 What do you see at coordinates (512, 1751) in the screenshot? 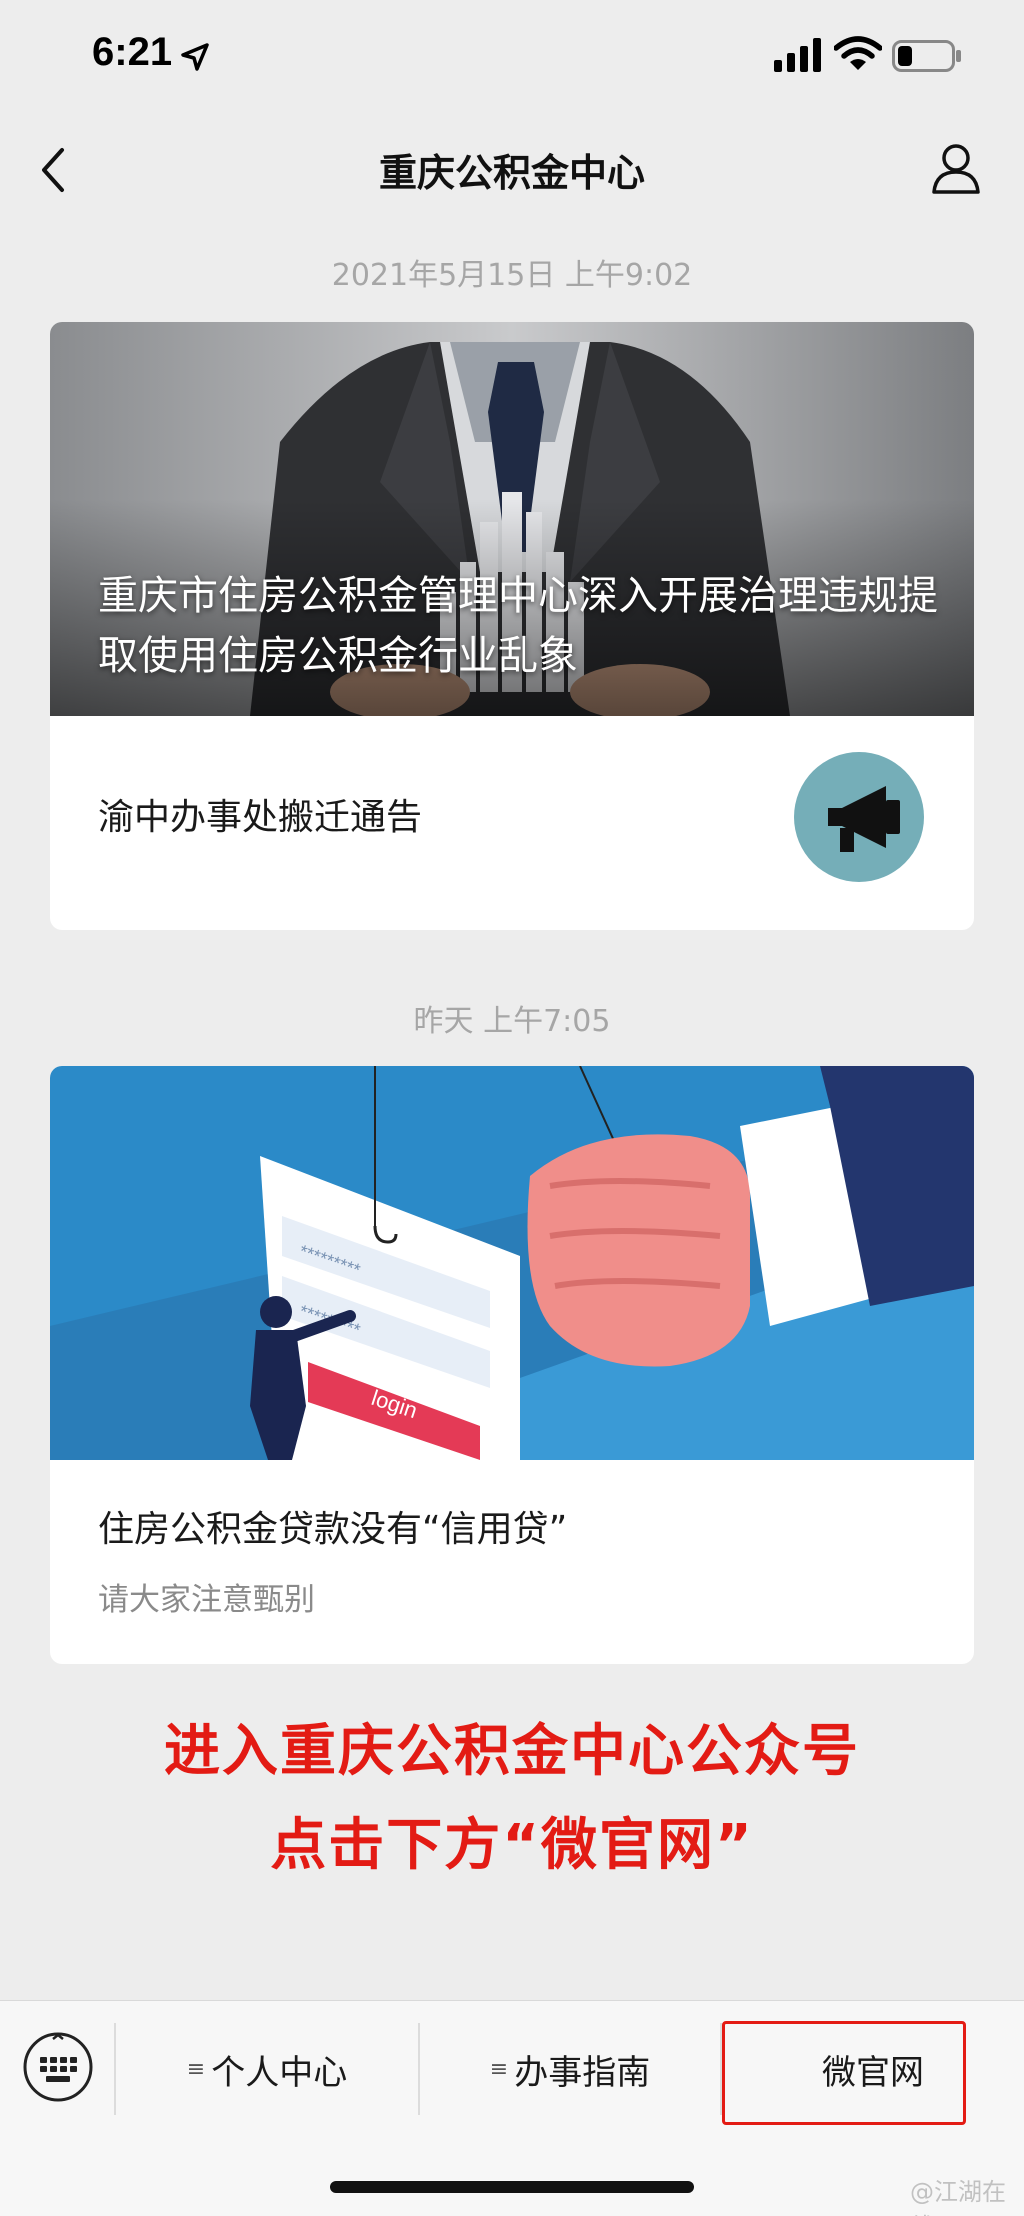
I see `instruction-line-1: 进入重庆公积金中心公众号` at bounding box center [512, 1751].